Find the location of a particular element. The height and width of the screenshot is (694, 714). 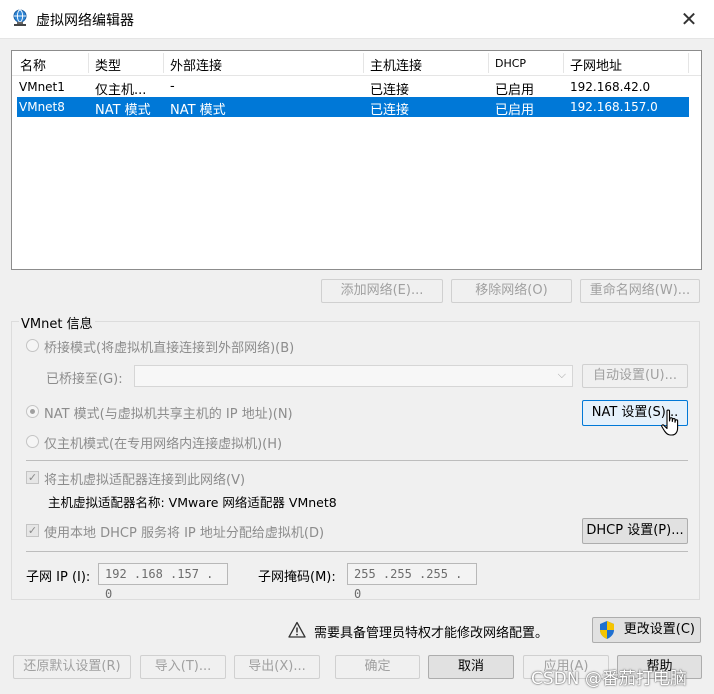

subnet-ip-label: 子网 IP (I): is located at coordinates (58, 577).